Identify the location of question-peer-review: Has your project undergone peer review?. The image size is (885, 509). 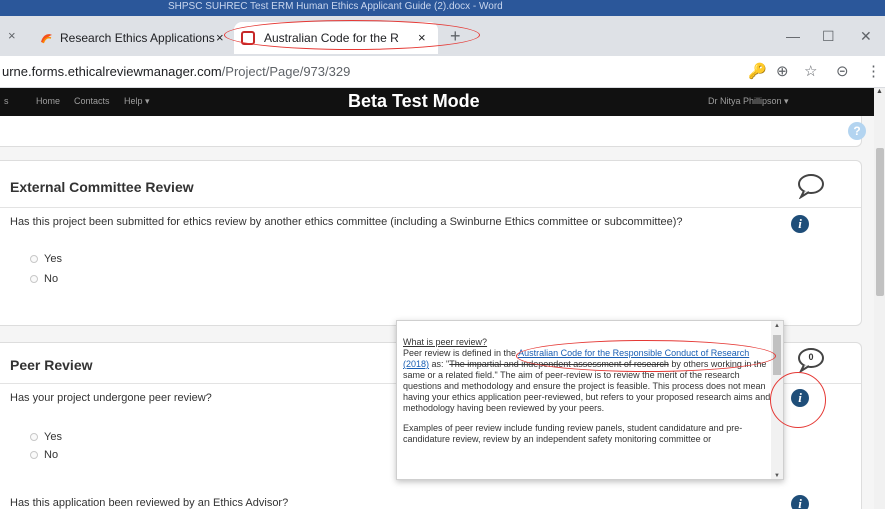
(111, 398).